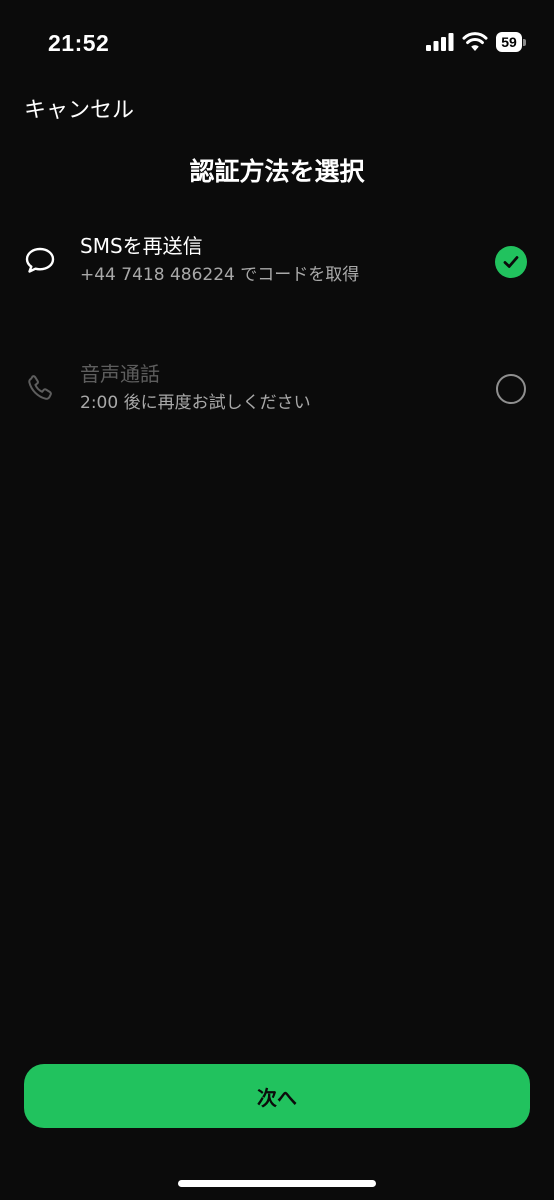 The width and height of the screenshot is (554, 1200). Describe the element at coordinates (440, 42) in the screenshot. I see `cellular-signal-icon` at that location.